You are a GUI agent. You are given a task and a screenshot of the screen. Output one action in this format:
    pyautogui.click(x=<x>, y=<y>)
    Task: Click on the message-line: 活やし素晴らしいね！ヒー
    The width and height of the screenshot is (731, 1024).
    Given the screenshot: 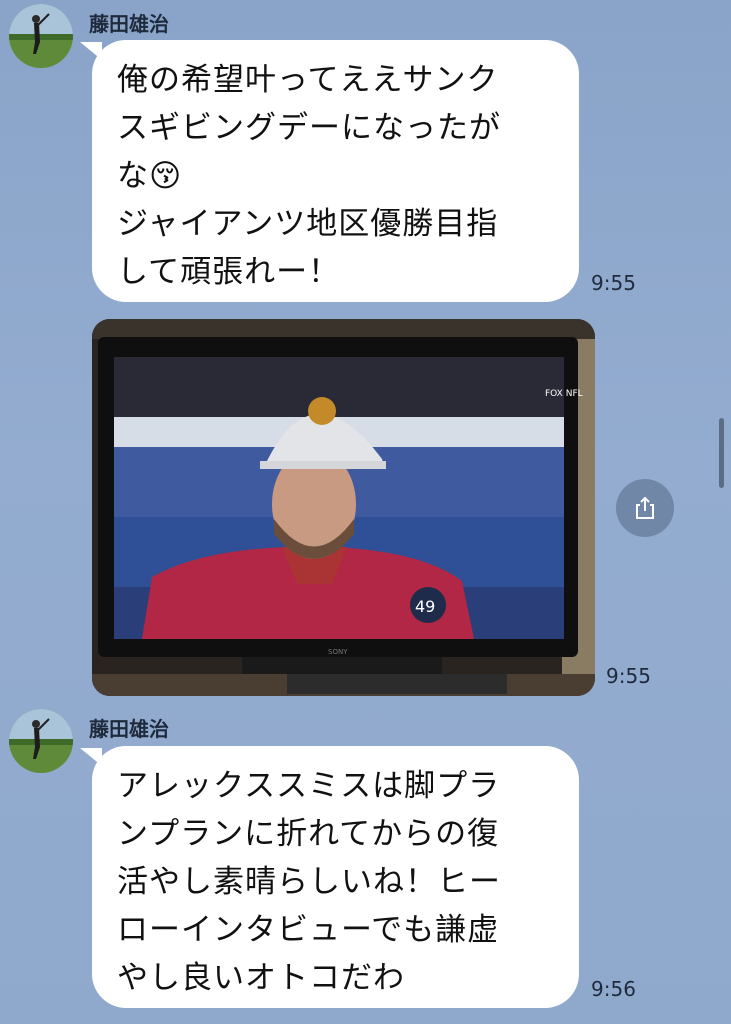 What is the action you would take?
    pyautogui.click(x=309, y=882)
    